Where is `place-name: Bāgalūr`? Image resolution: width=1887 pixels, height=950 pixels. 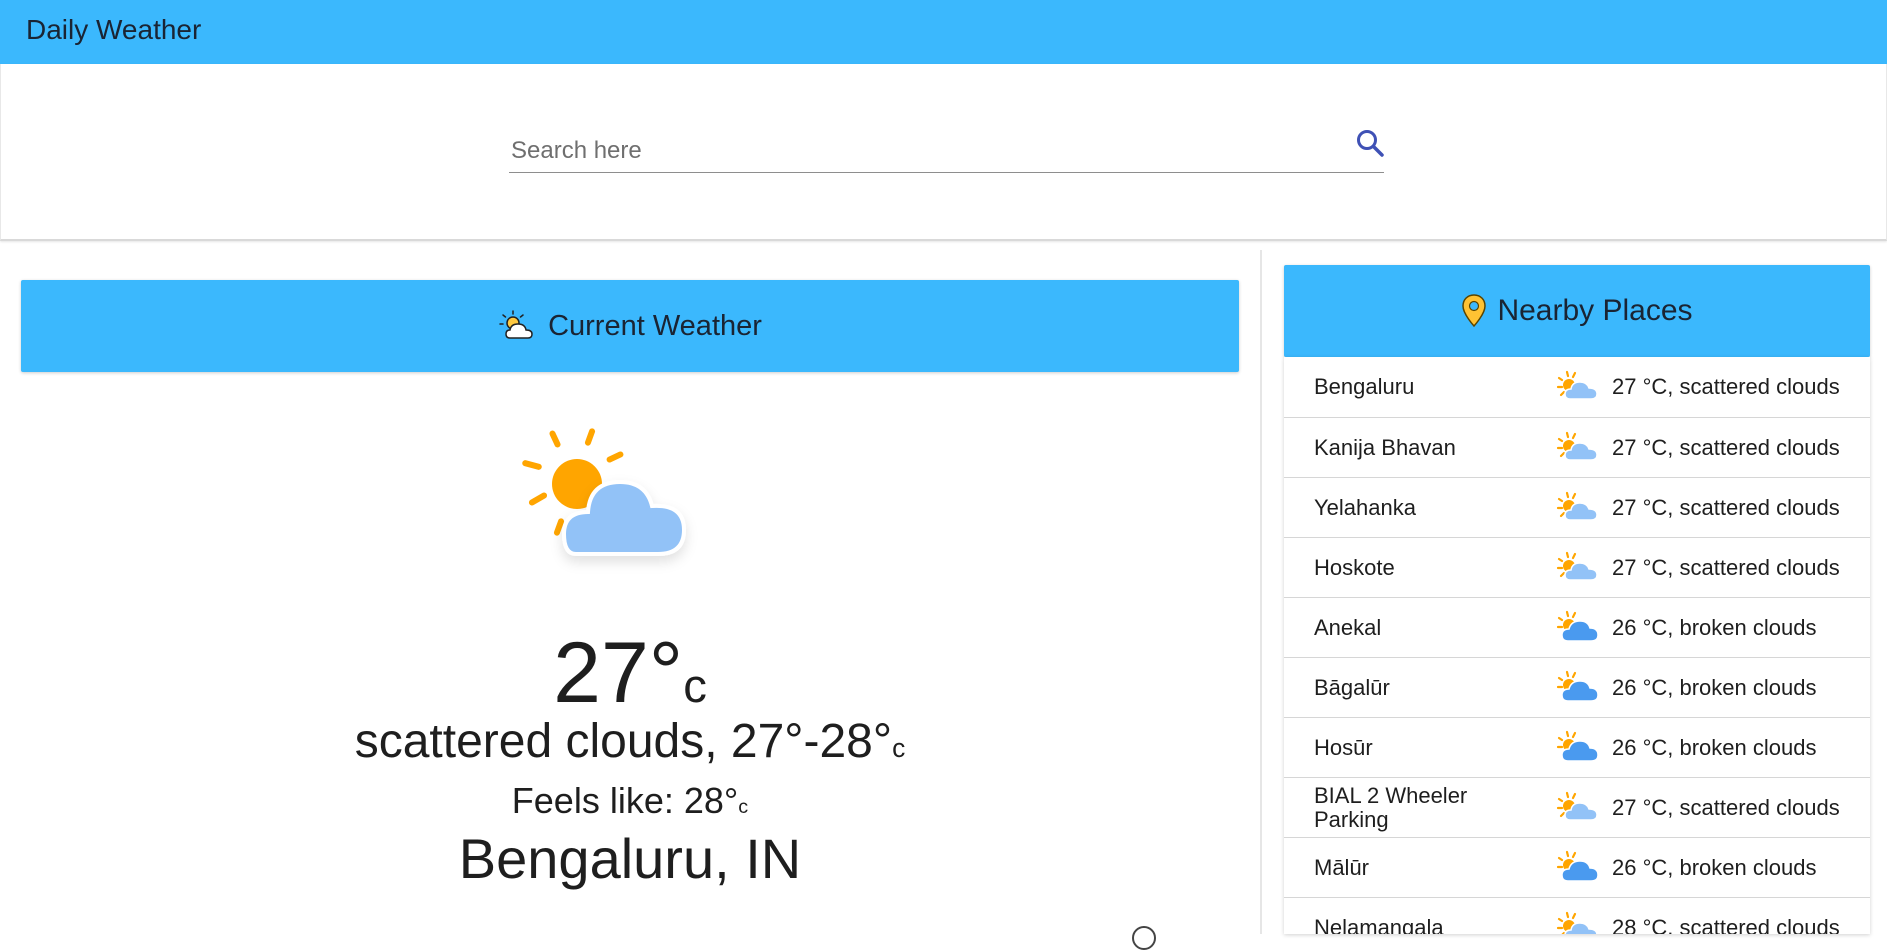
place-name: Bāgalūr is located at coordinates (1352, 687).